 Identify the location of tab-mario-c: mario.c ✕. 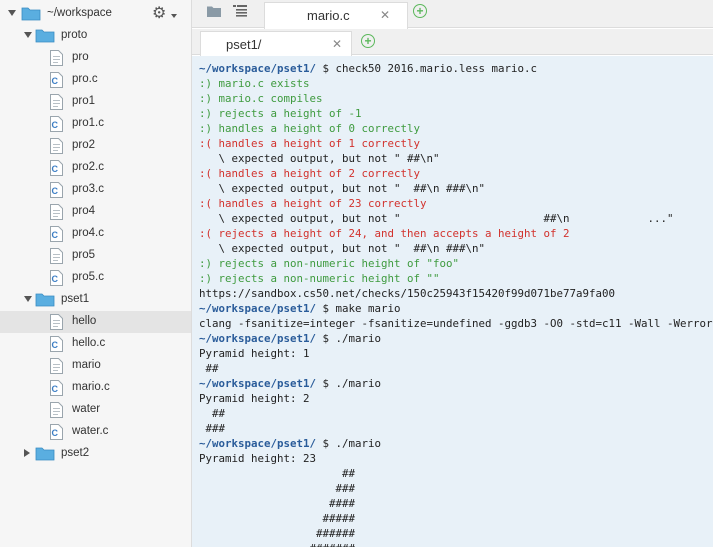
(336, 15).